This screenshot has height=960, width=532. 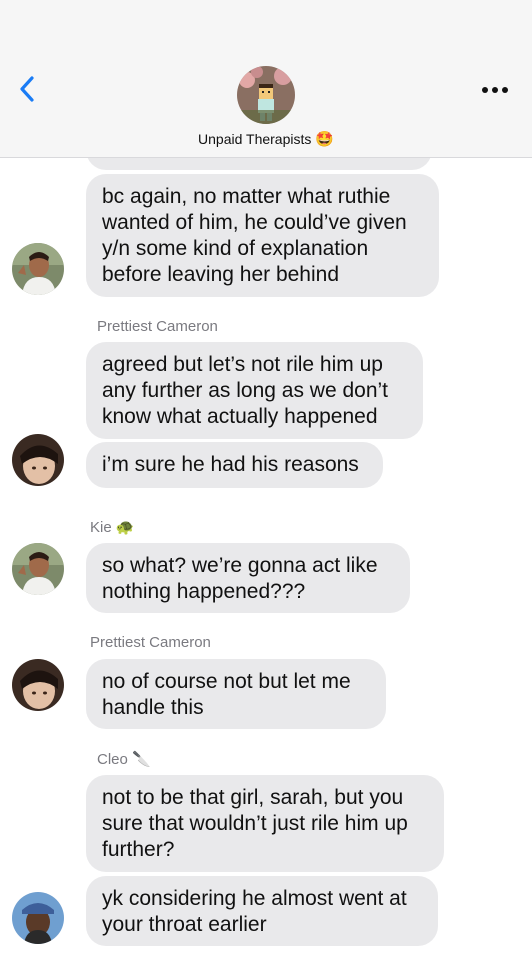 What do you see at coordinates (255, 139) in the screenshot?
I see `group-title: Unpaid Therapists` at bounding box center [255, 139].